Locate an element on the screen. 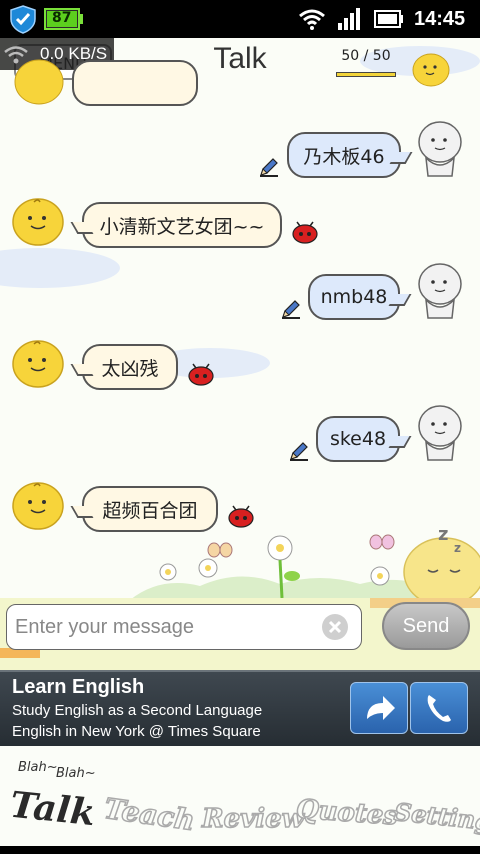  message-row: 太凶残 is located at coordinates (240, 366).